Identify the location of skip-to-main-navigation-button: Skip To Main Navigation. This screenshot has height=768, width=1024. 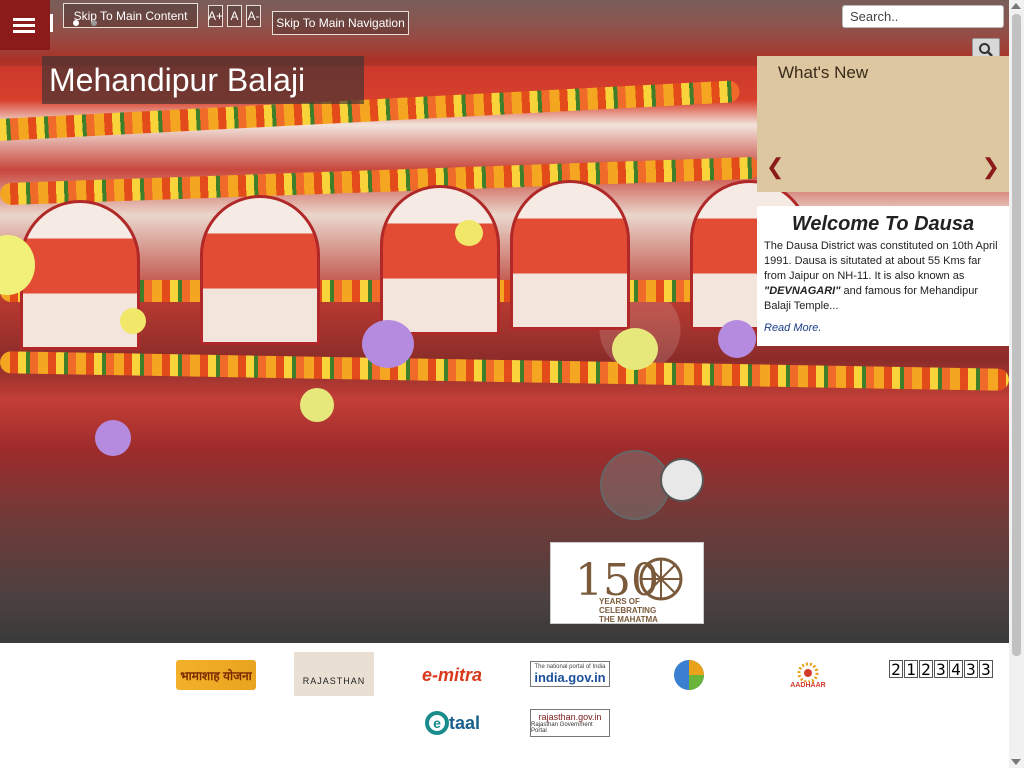
(340, 23).